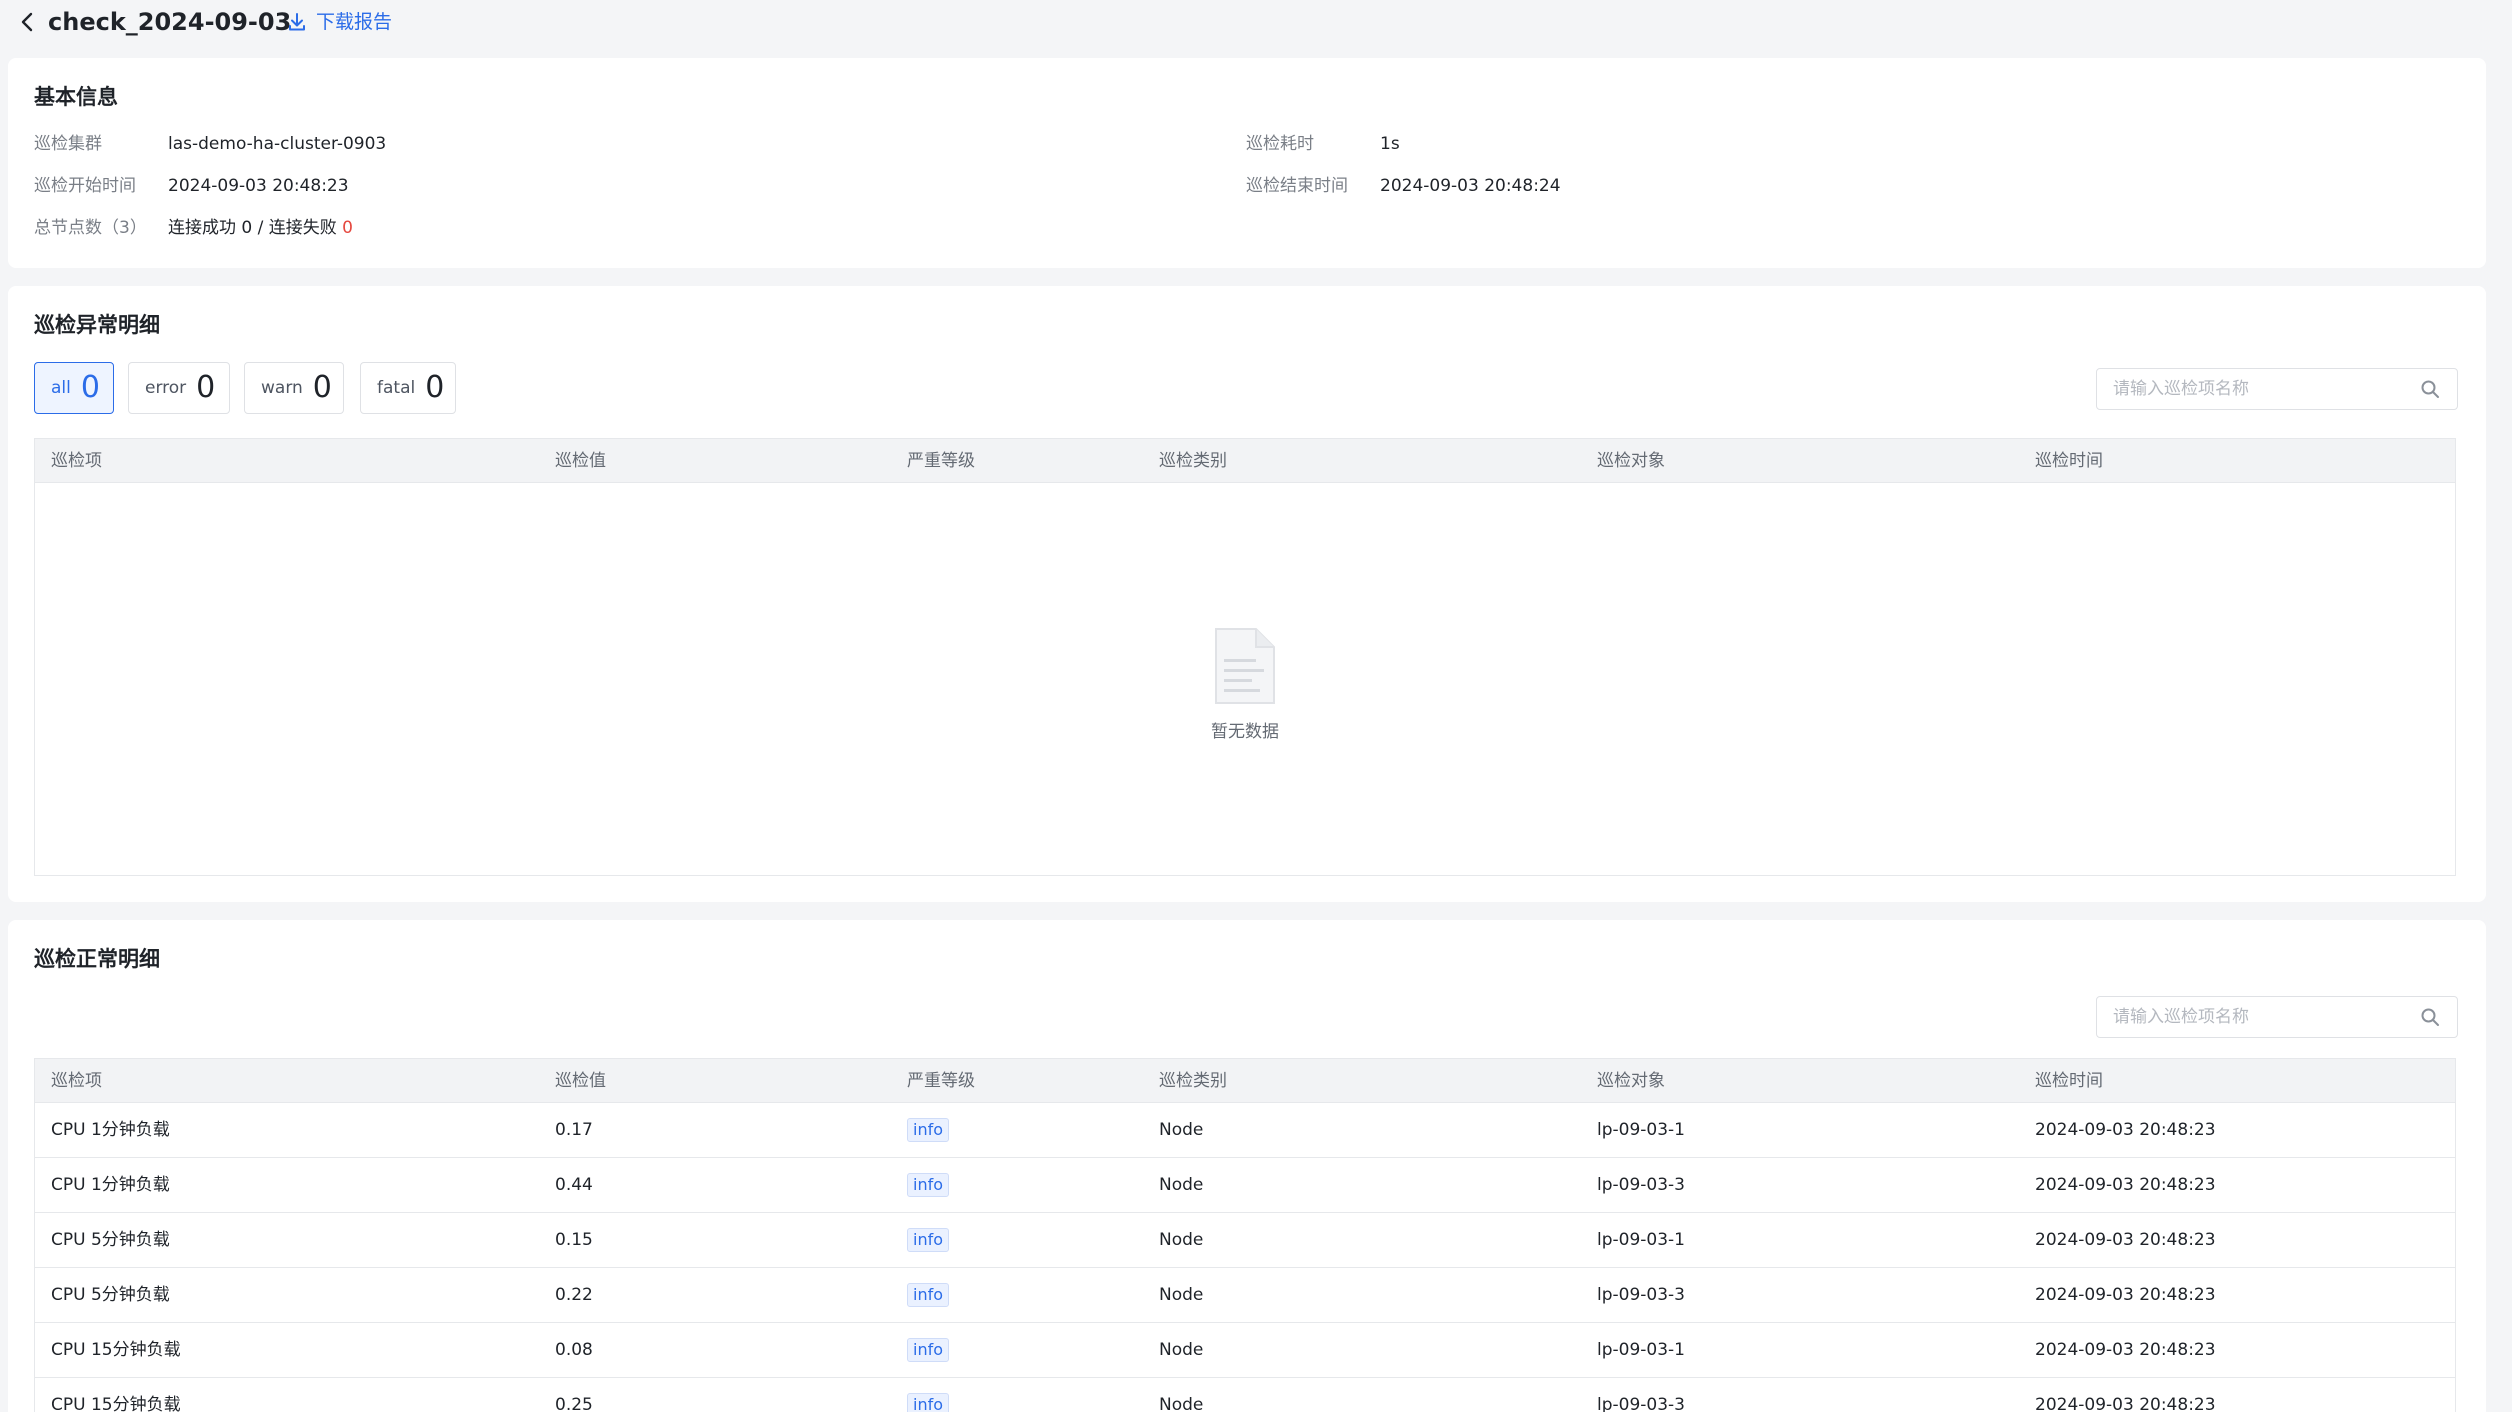 This screenshot has height=1412, width=2512. I want to click on empty-text: 暂无数据, so click(1245, 732).